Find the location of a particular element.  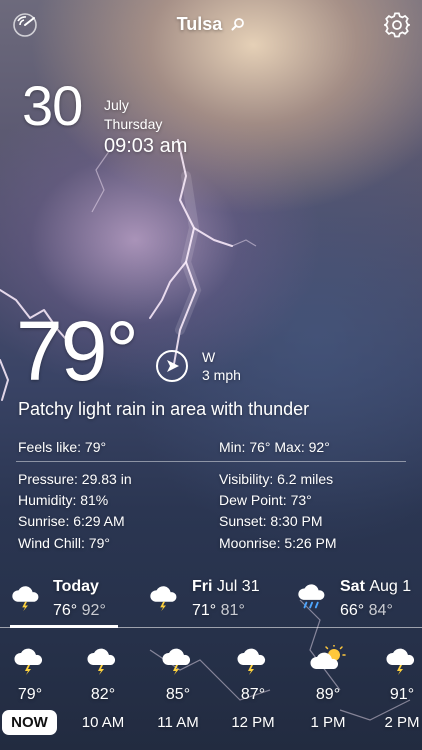

date-weekday: Thursday is located at coordinates (133, 124).